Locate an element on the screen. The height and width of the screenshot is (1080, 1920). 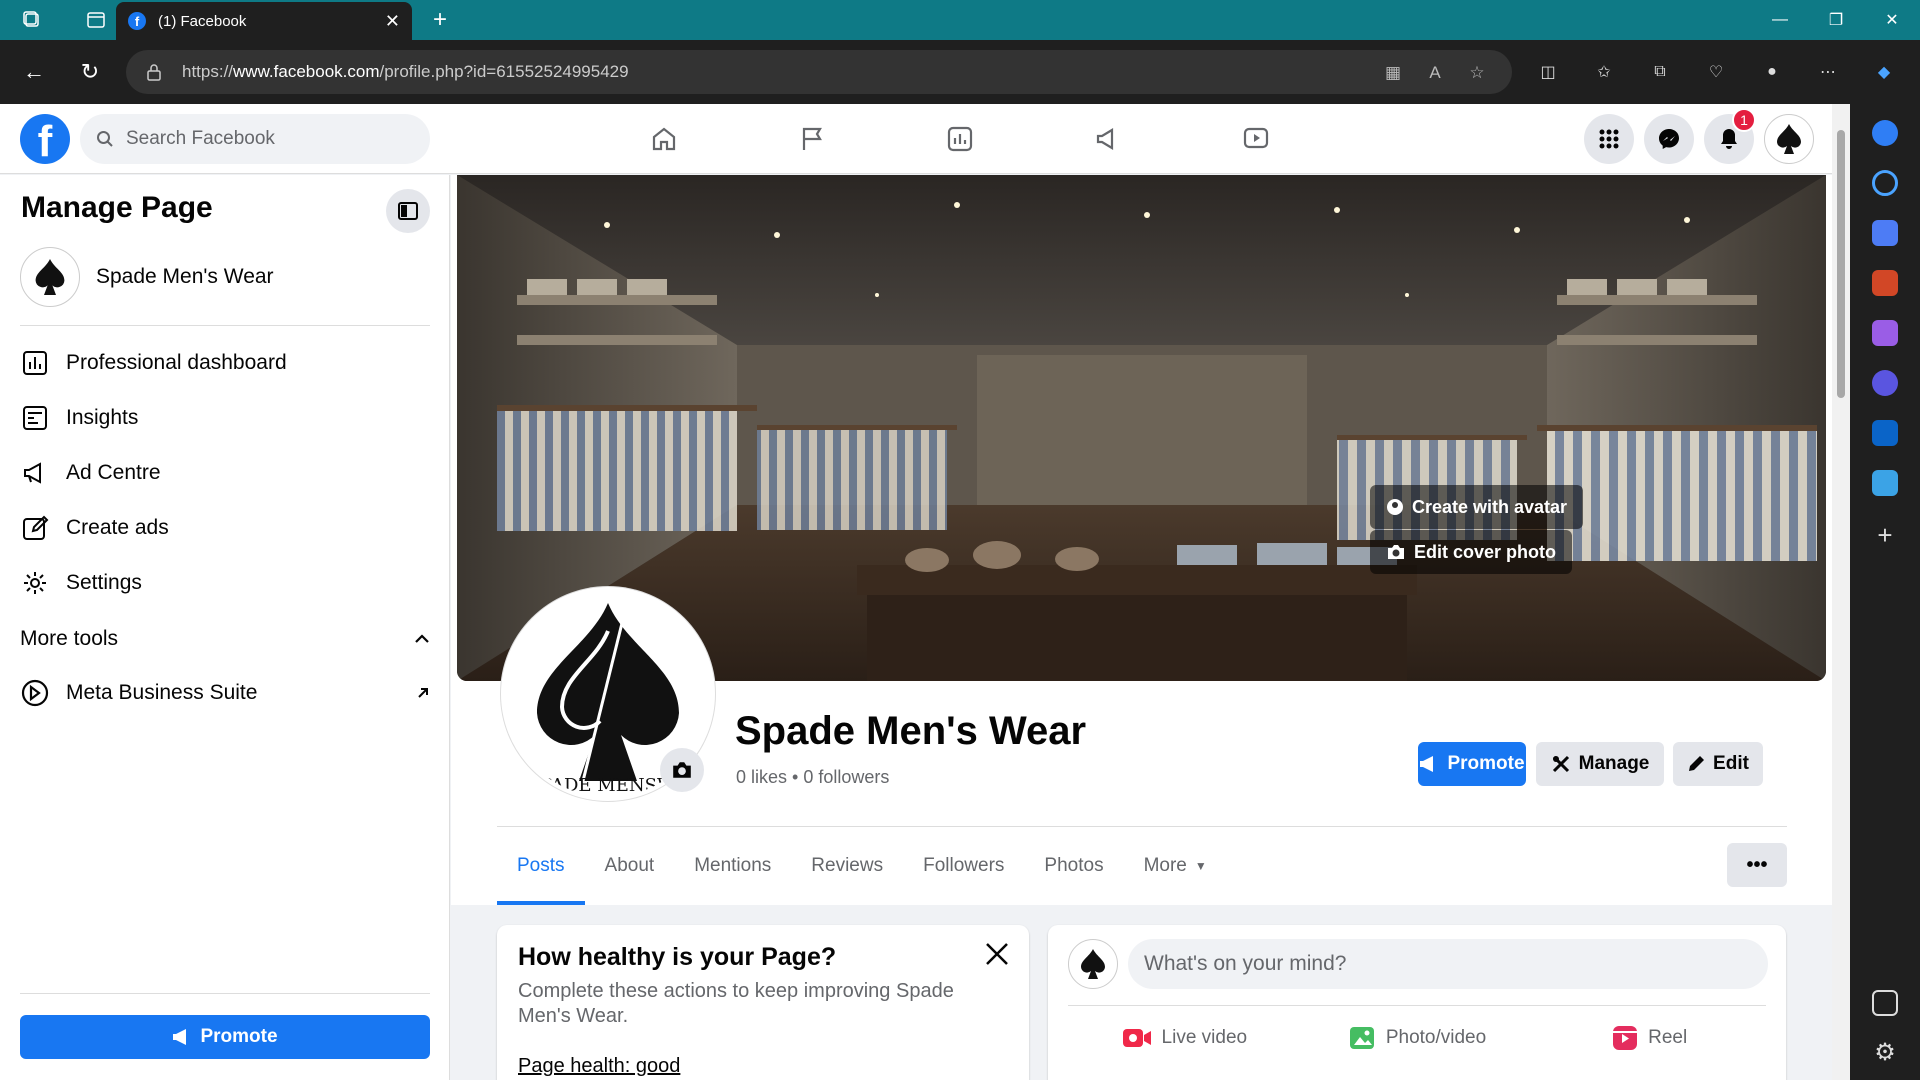
minimize-button: — is located at coordinates (1780, 20).